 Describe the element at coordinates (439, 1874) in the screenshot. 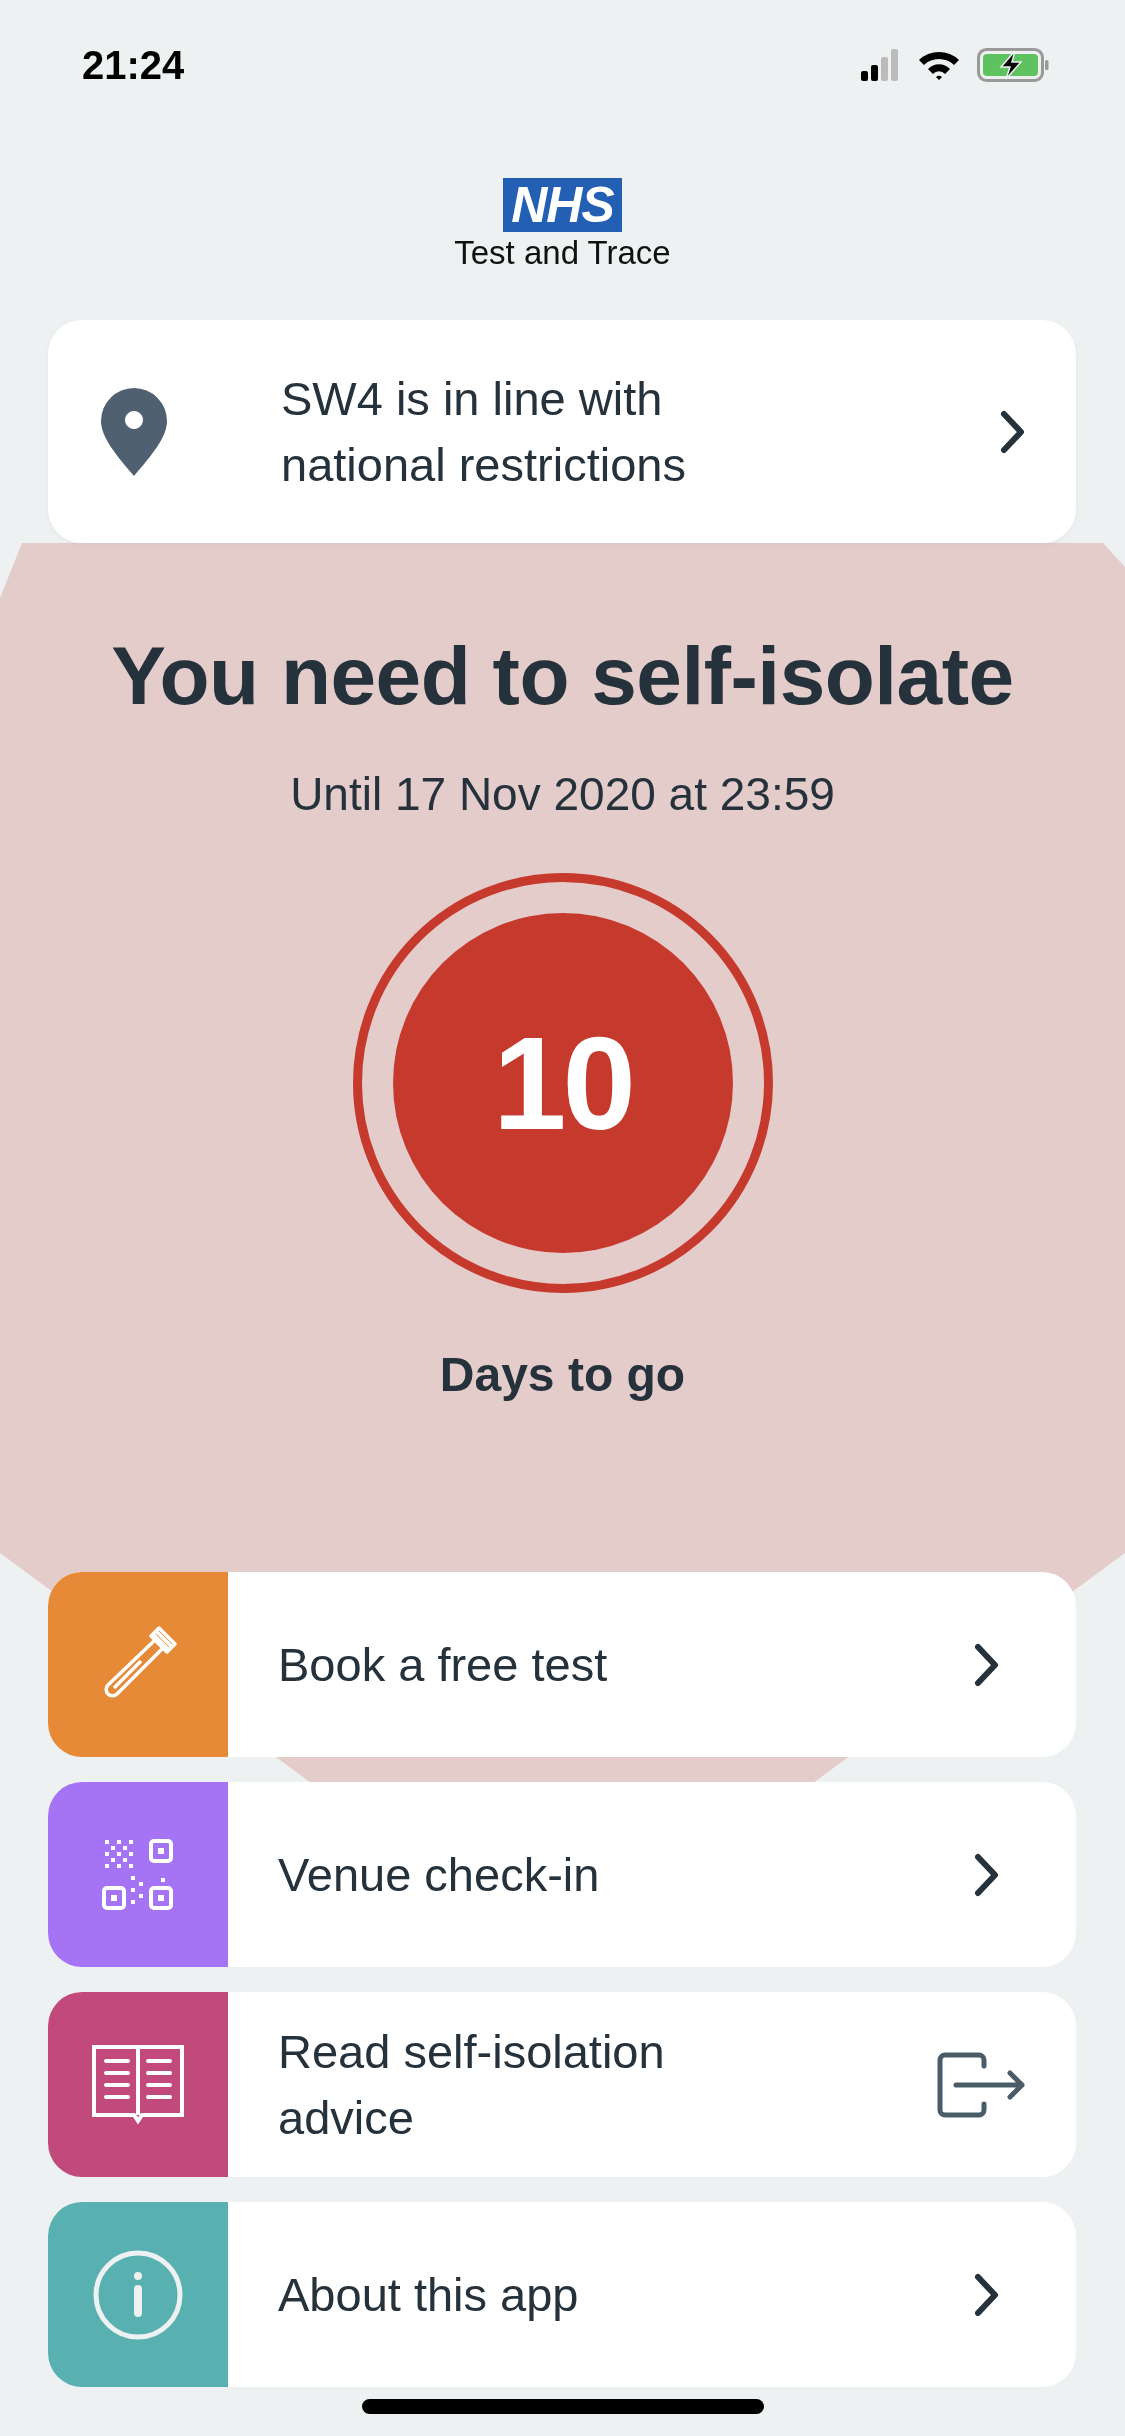

I see `menu-item-label: Venue check-in` at that location.